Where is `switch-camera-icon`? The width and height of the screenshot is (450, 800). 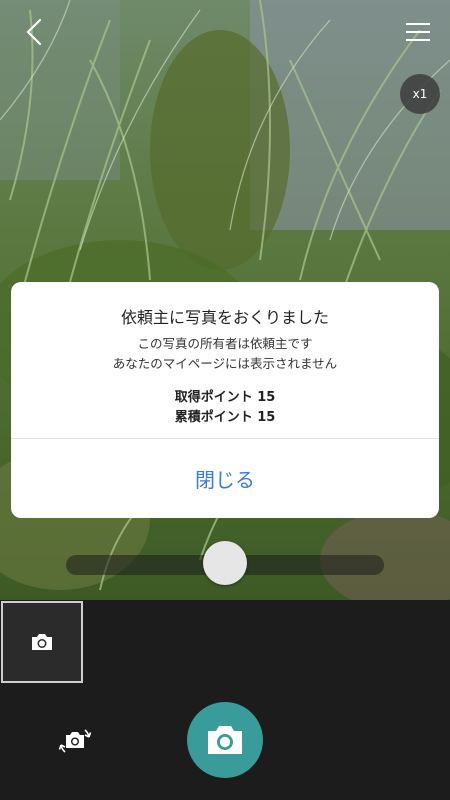 switch-camera-icon is located at coordinates (75, 741).